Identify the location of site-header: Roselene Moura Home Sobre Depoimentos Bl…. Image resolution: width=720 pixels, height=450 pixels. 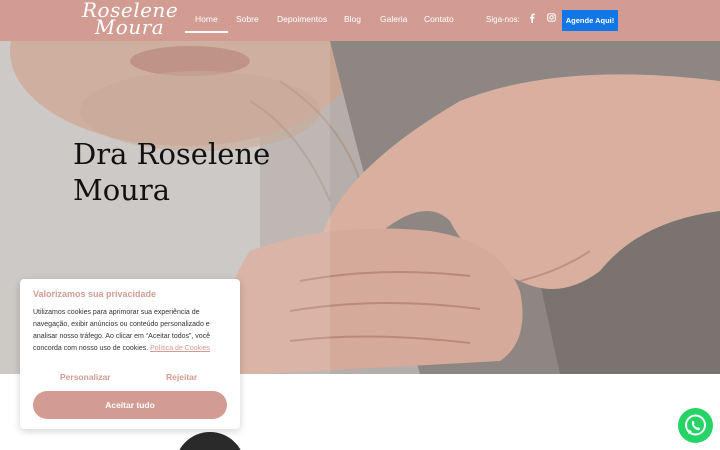
(360, 20).